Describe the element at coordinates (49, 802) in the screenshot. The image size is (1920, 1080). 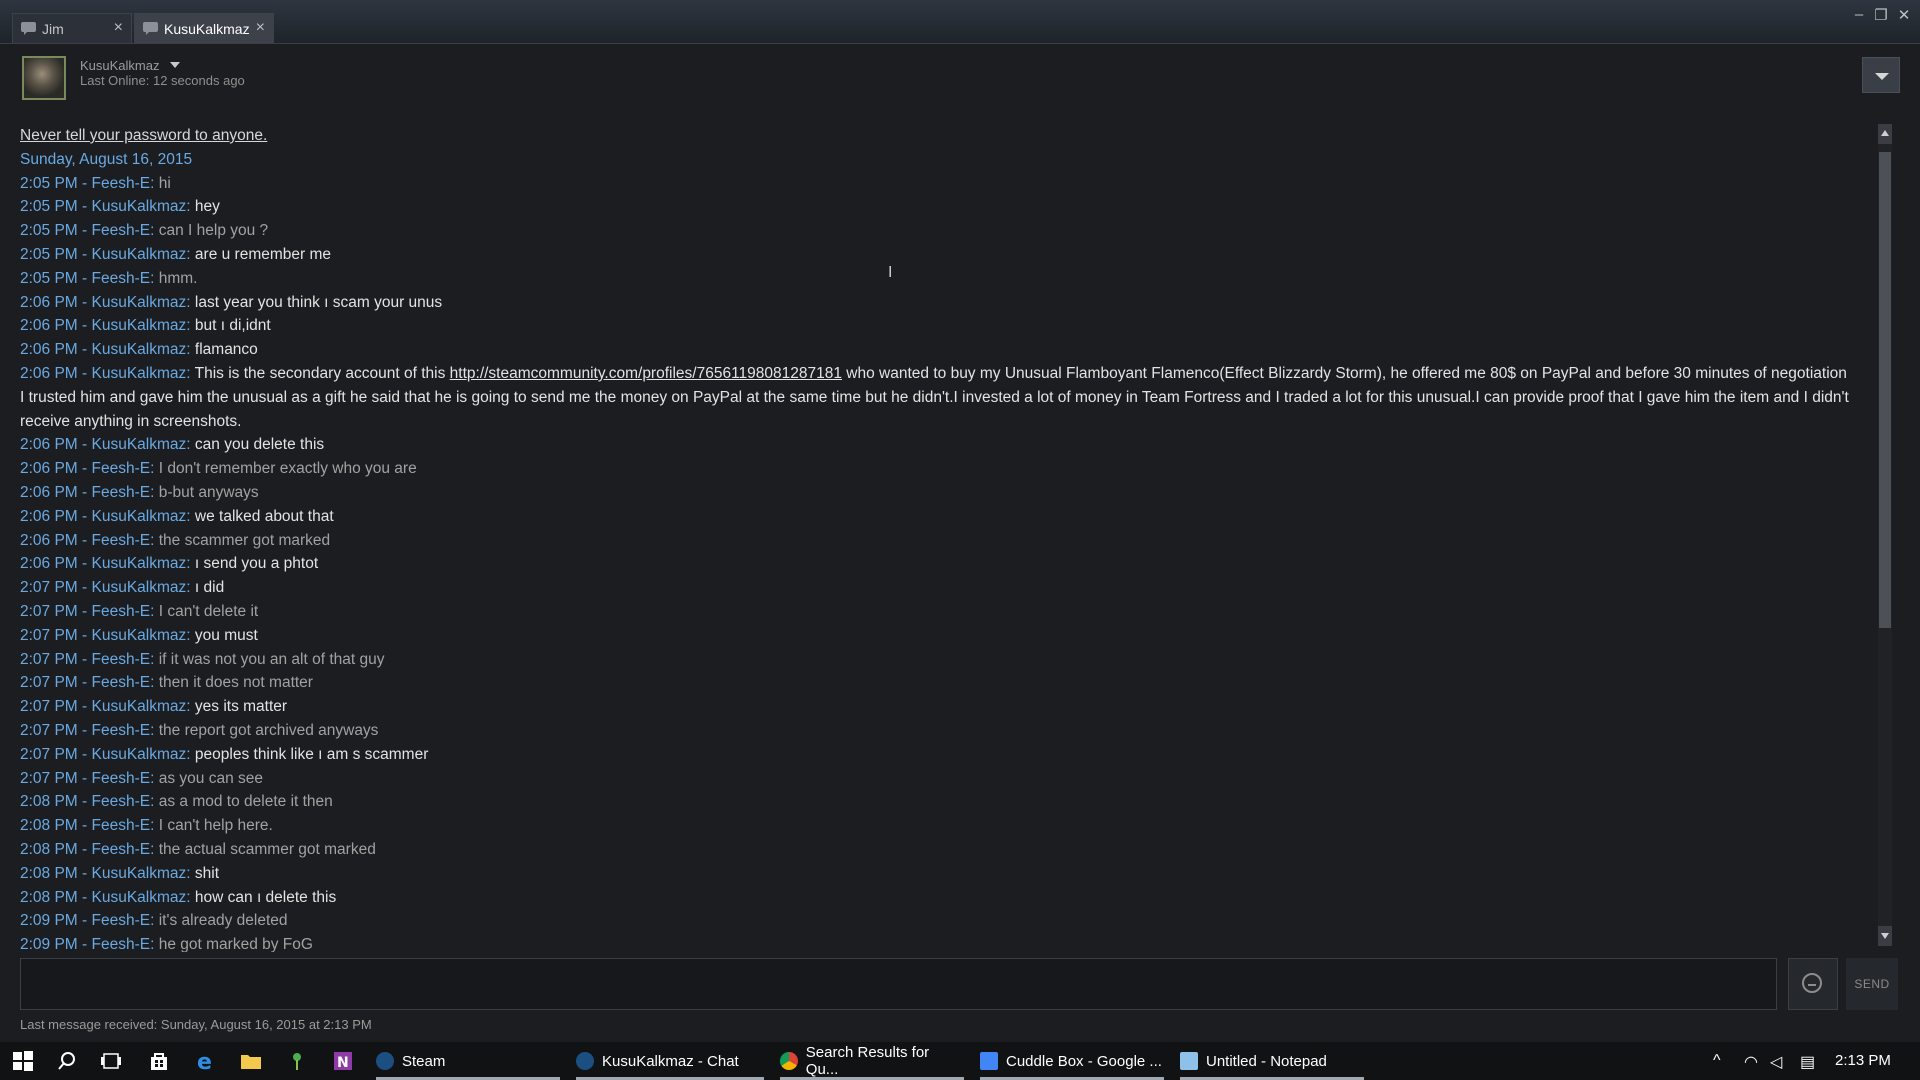
I see `message-time: 2:08 PM` at that location.